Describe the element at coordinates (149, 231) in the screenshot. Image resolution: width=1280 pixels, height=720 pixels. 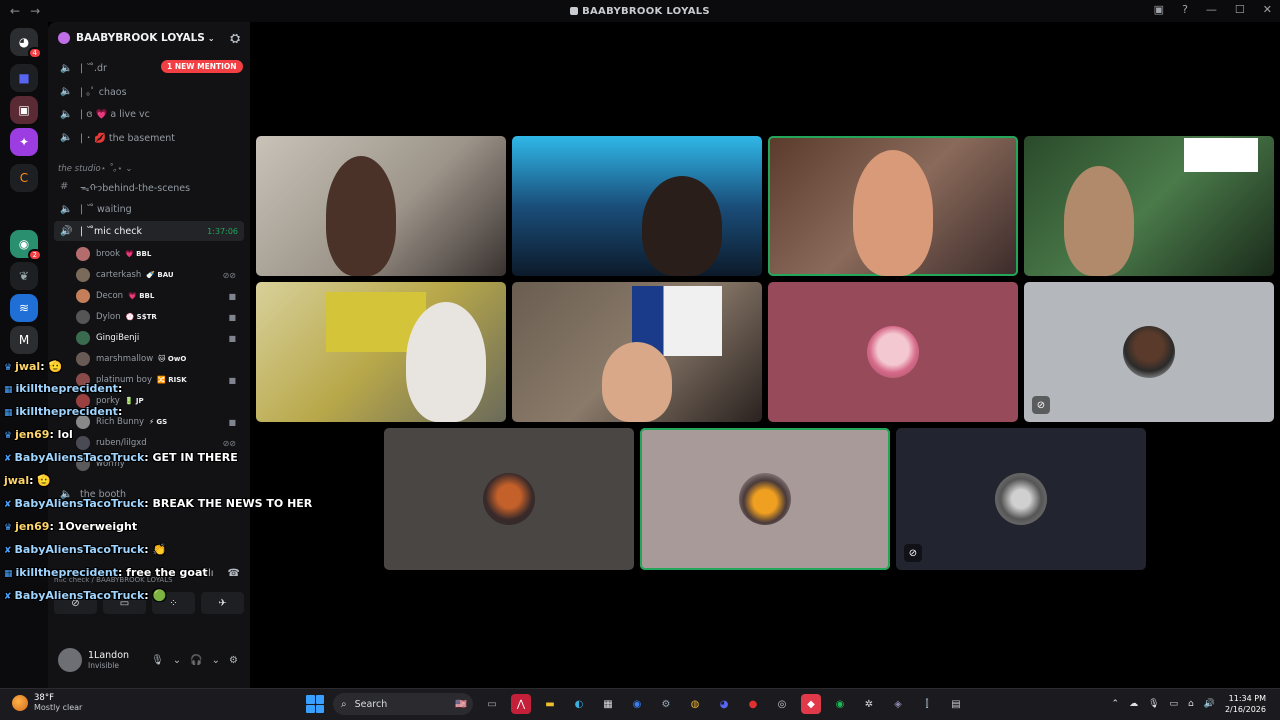
I see `voice-channel-active: 🔊 | ˘ ̊mic check 1:37:06` at that location.